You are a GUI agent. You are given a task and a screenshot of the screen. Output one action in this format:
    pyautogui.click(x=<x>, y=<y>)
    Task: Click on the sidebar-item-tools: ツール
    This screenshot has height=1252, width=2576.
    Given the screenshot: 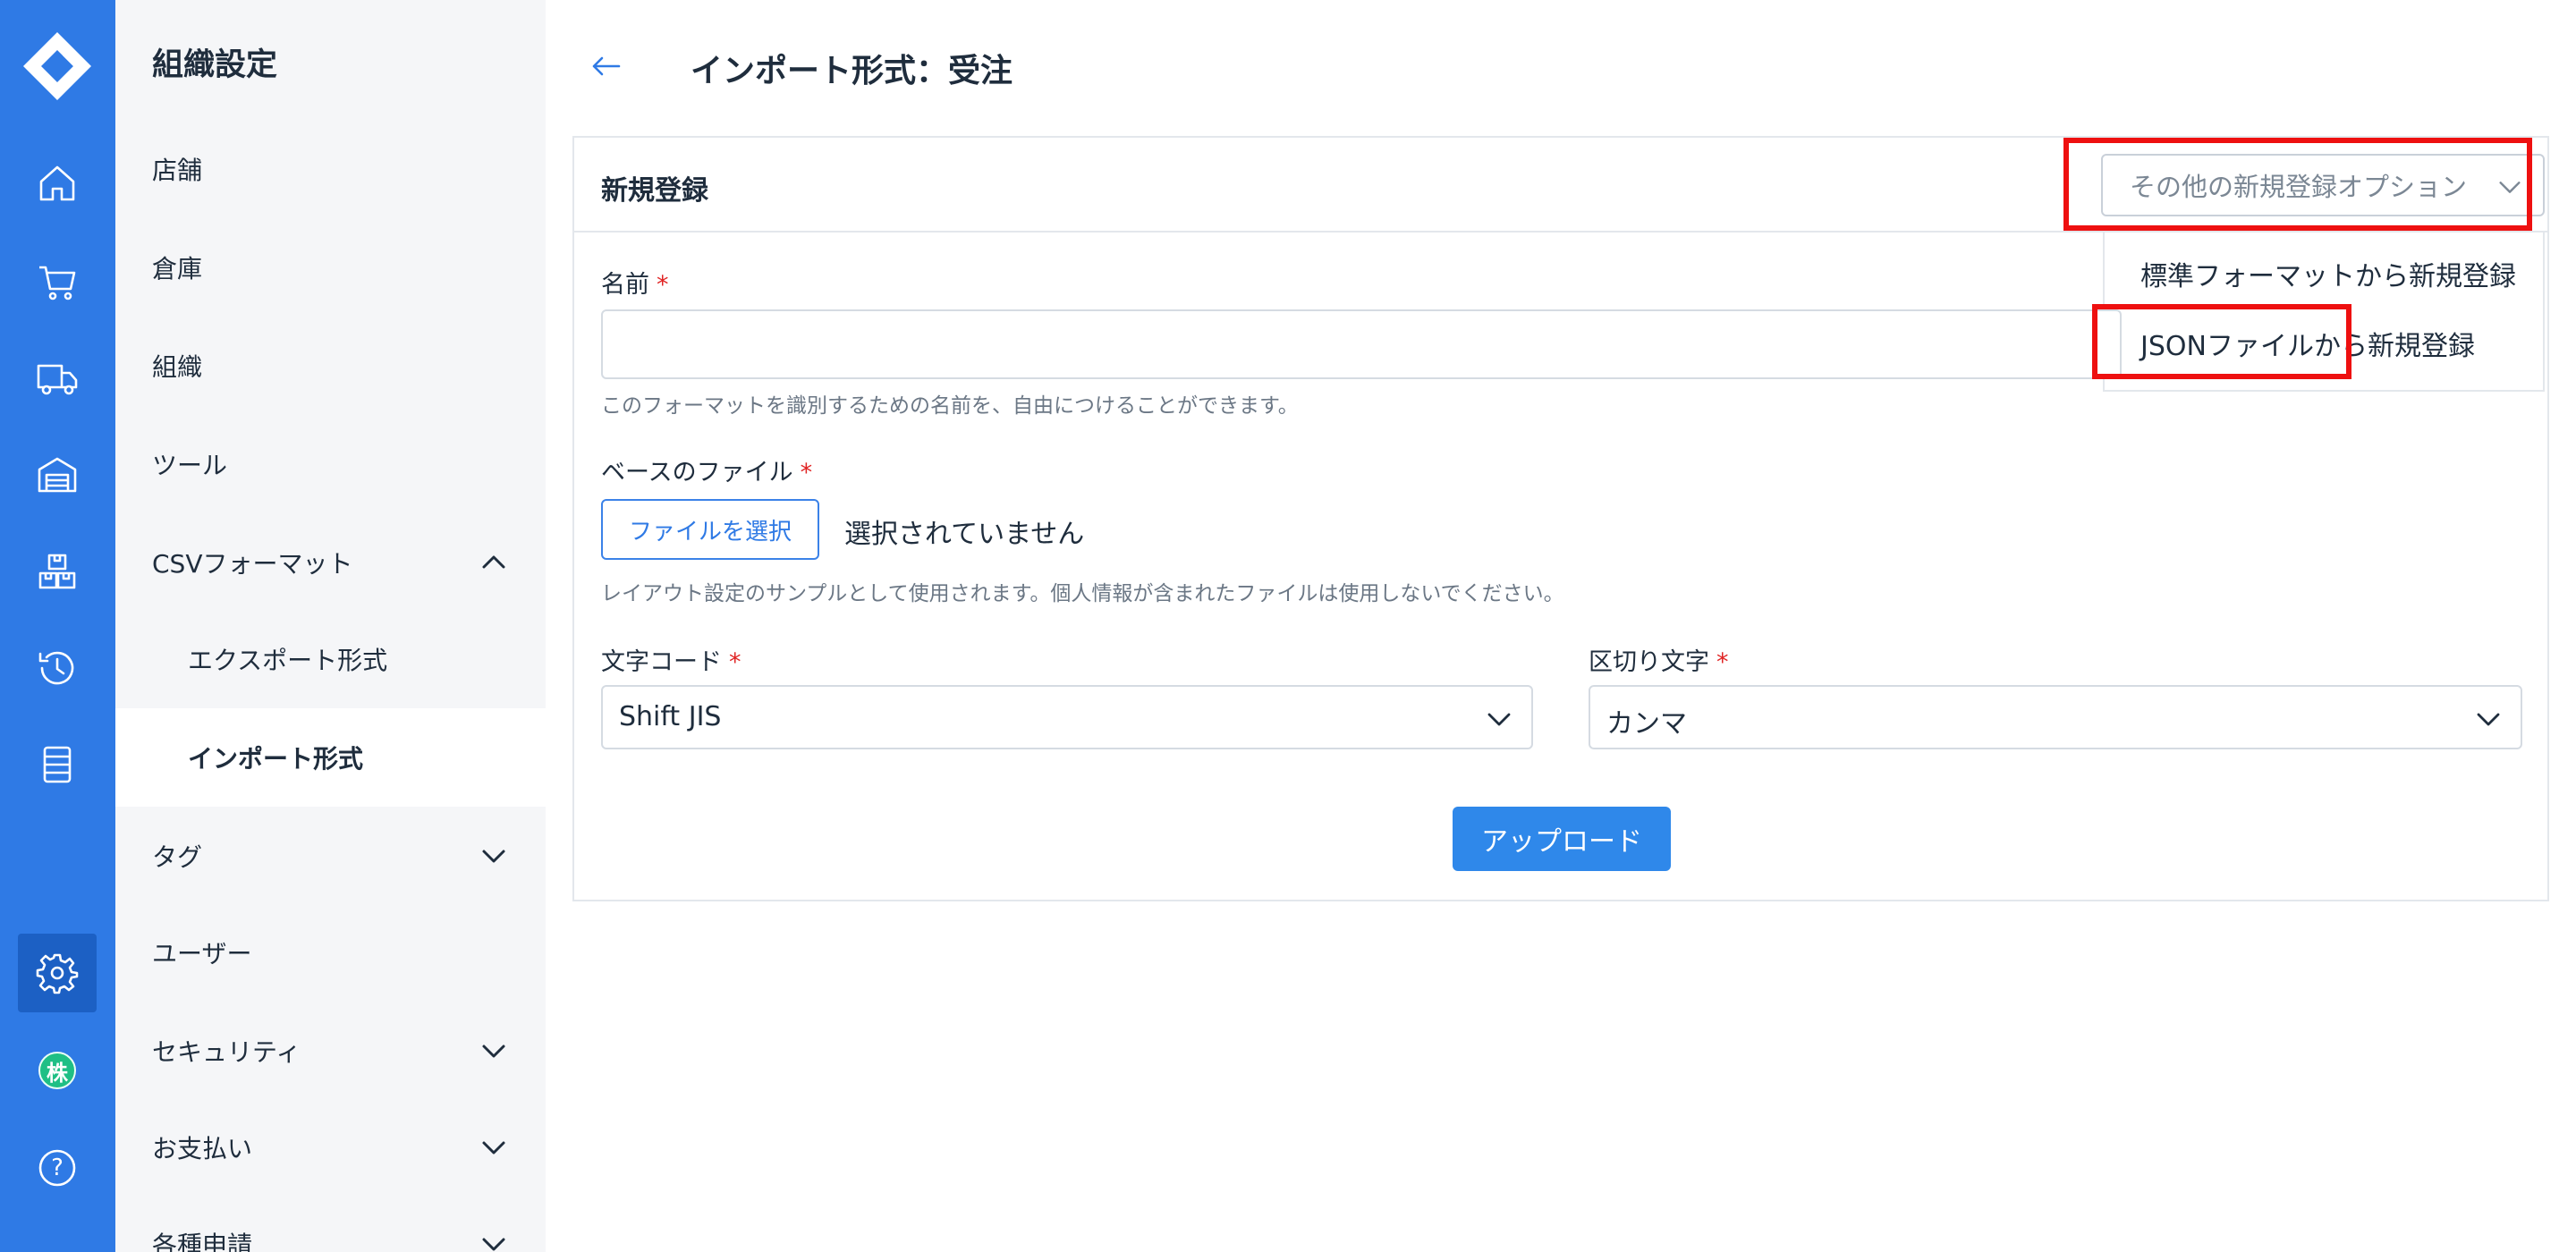 What is the action you would take?
    pyautogui.click(x=330, y=464)
    